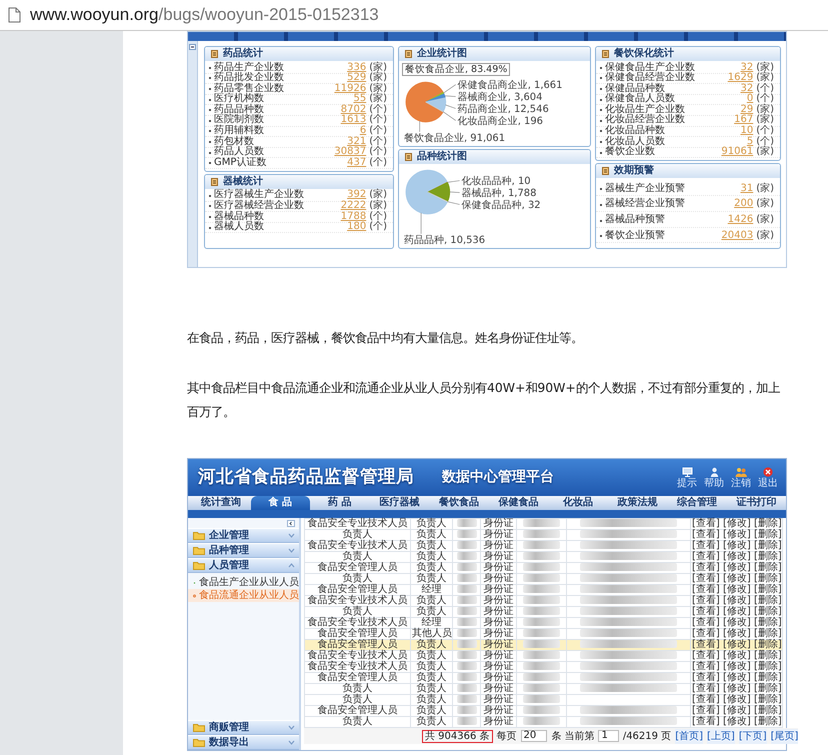 This screenshot has height=755, width=828. I want to click on pager-link: [下页], so click(752, 736).